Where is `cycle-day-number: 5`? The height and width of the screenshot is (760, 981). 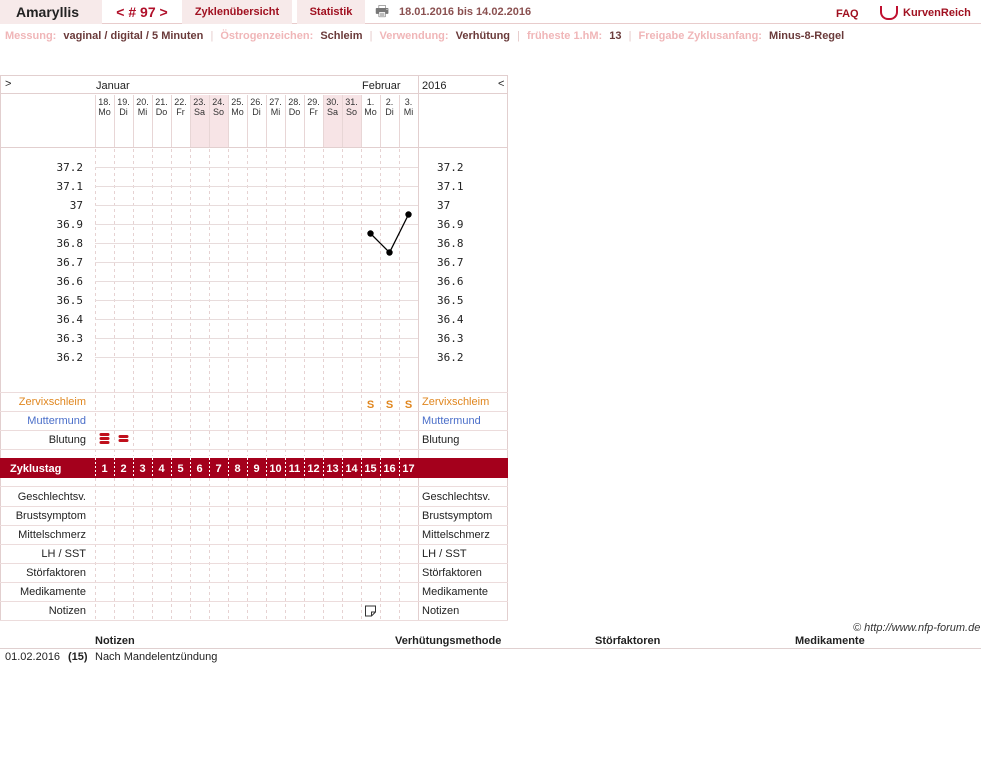
cycle-day-number: 5 is located at coordinates (180, 469).